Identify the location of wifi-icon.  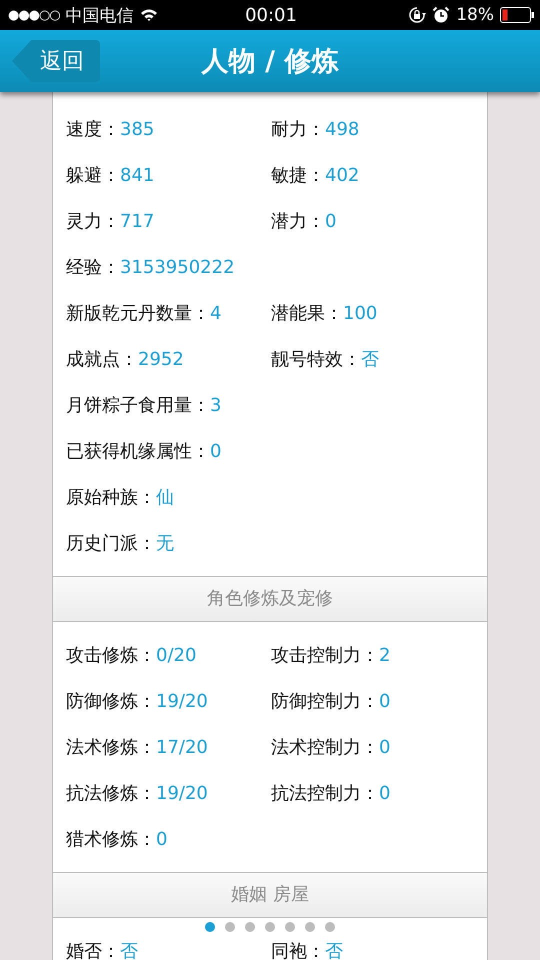
(149, 15).